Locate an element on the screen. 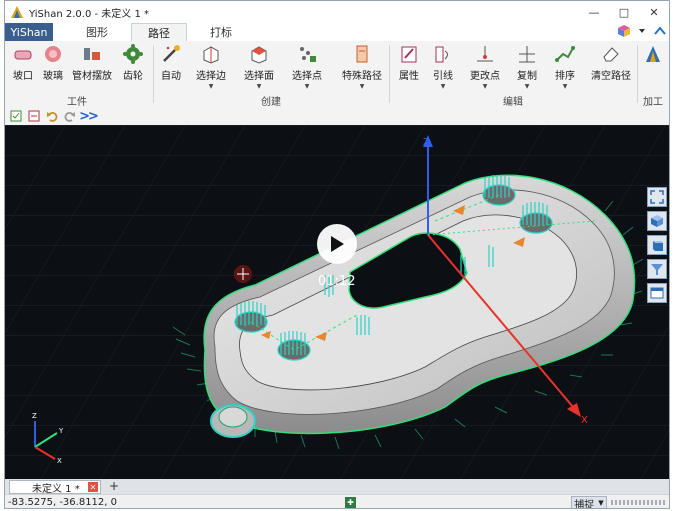  sort-dropdown-icon: ▼ is located at coordinates (565, 86).